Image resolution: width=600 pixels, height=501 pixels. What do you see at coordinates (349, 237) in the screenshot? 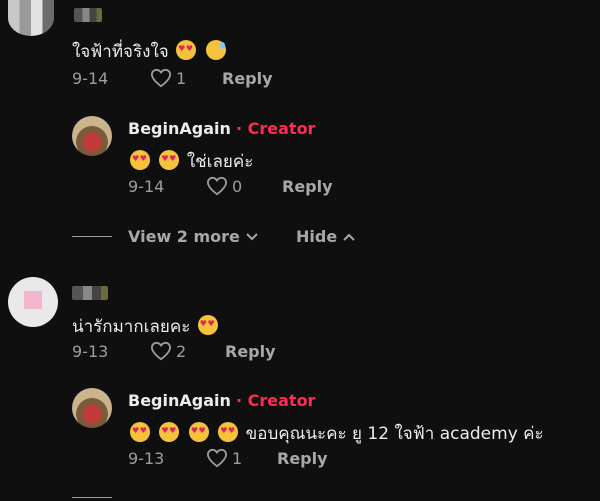
I see `chevron-up-icon` at bounding box center [349, 237].